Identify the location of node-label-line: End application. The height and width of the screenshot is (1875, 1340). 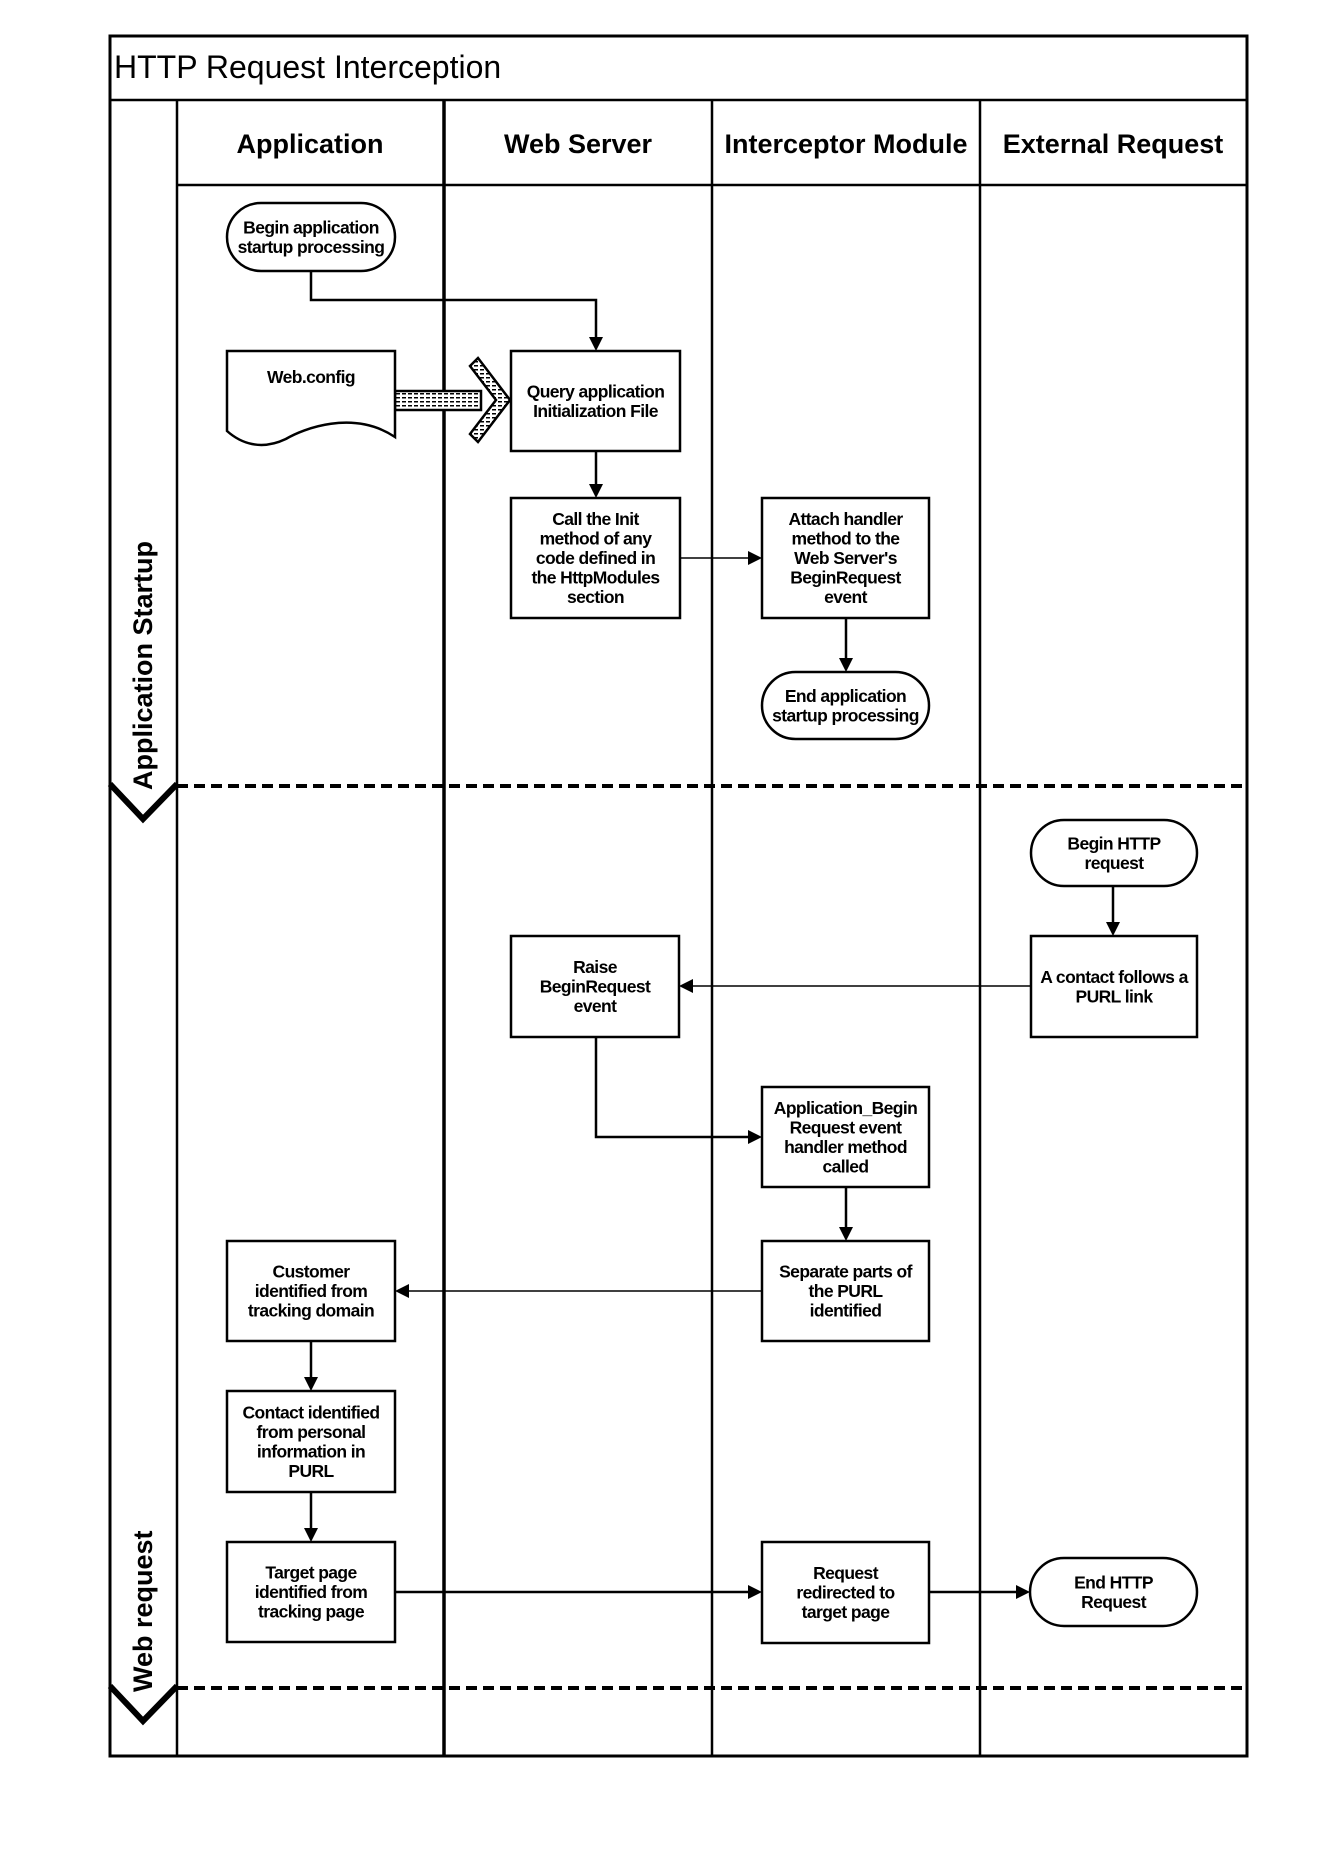
(845, 696).